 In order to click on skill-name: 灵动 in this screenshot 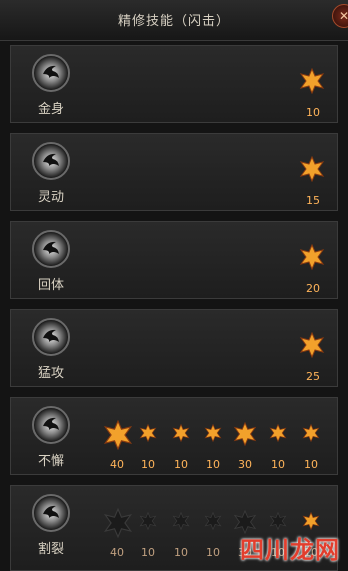, I will do `click(50, 197)`.